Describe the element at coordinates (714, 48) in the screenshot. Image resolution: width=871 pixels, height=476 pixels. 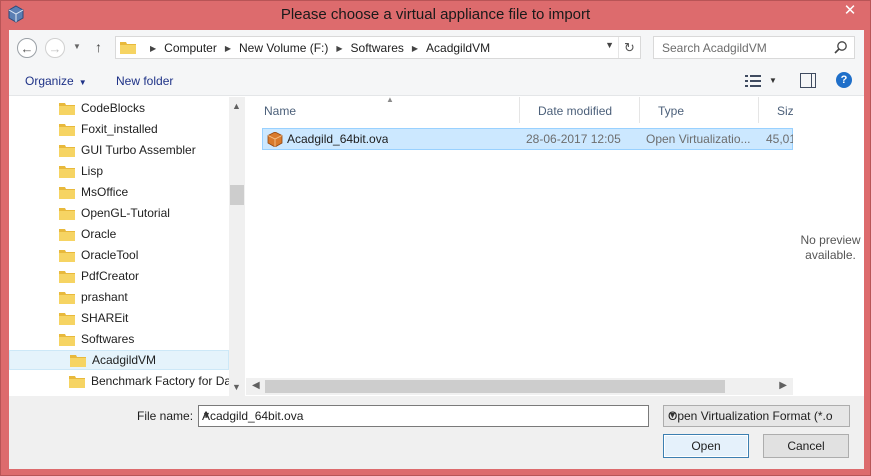
I see `search-placeholder: Search AcadgildVM` at that location.